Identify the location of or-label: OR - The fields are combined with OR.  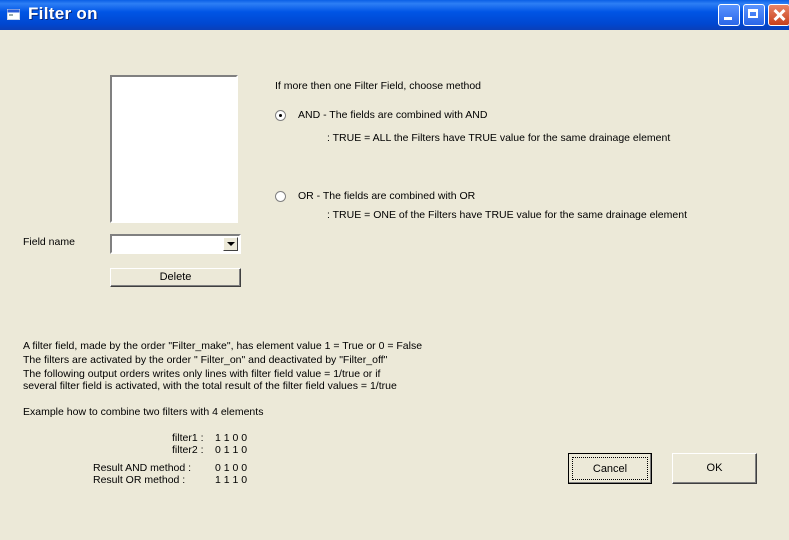
(386, 196).